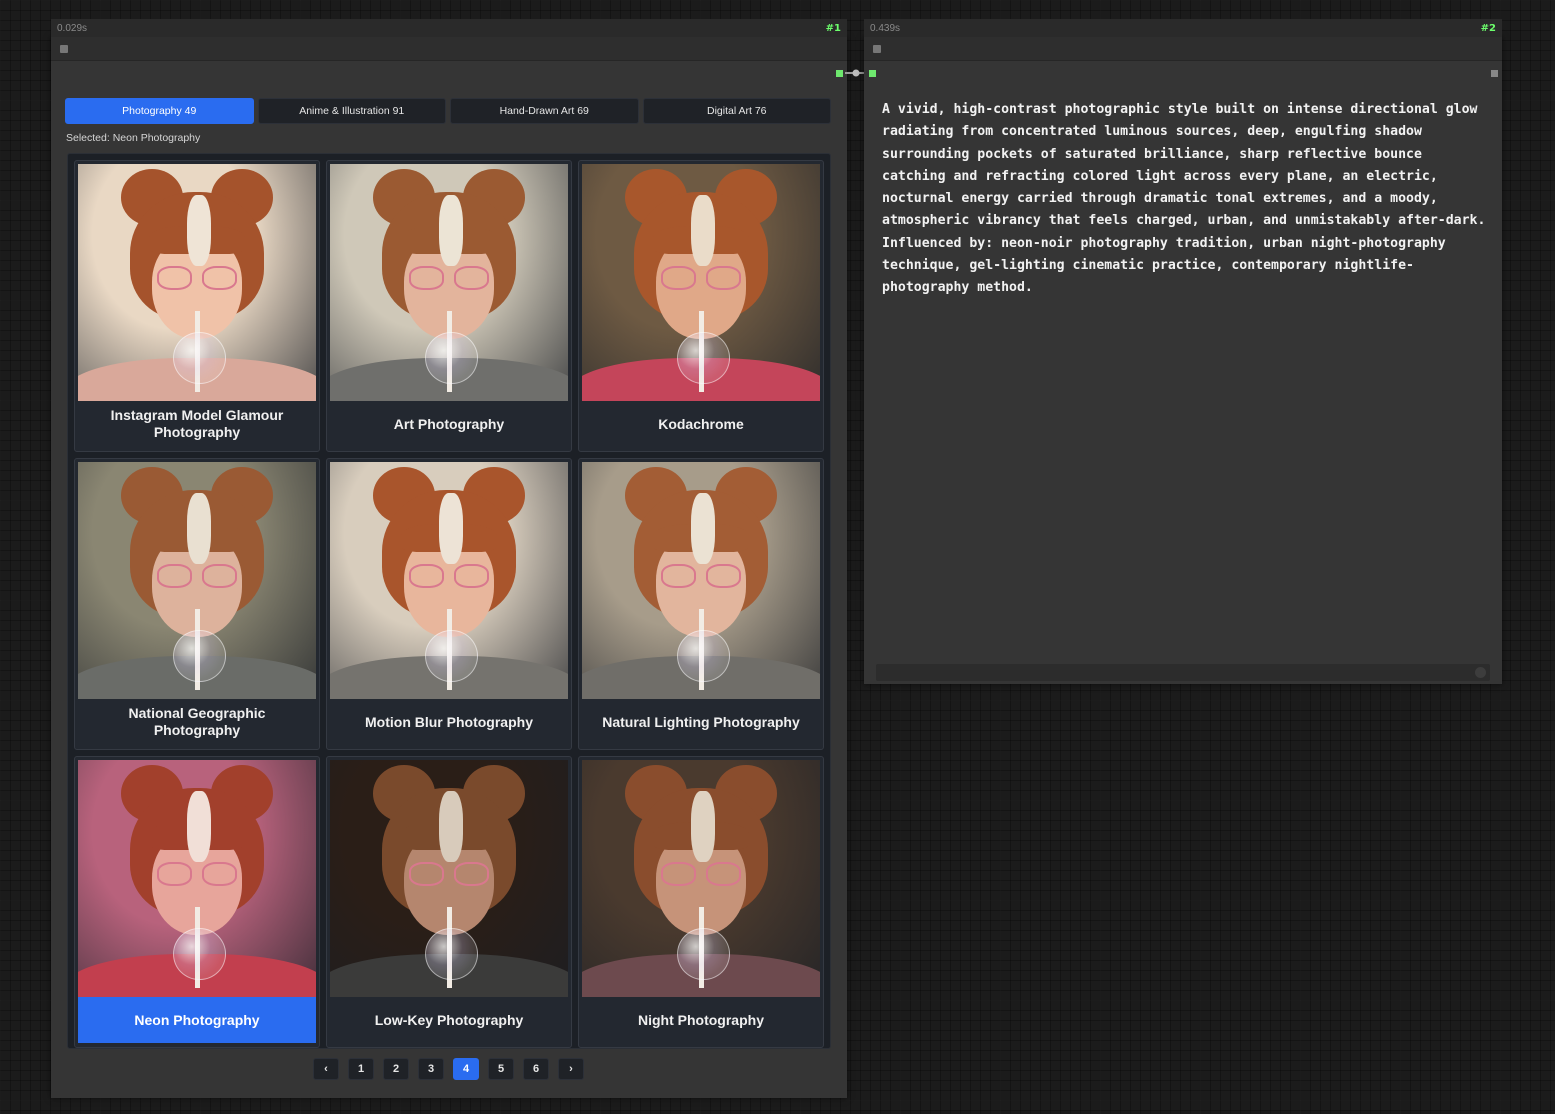  Describe the element at coordinates (197, 423) in the screenshot. I see `style-card-label: Instagram Model Glamour Photography` at that location.